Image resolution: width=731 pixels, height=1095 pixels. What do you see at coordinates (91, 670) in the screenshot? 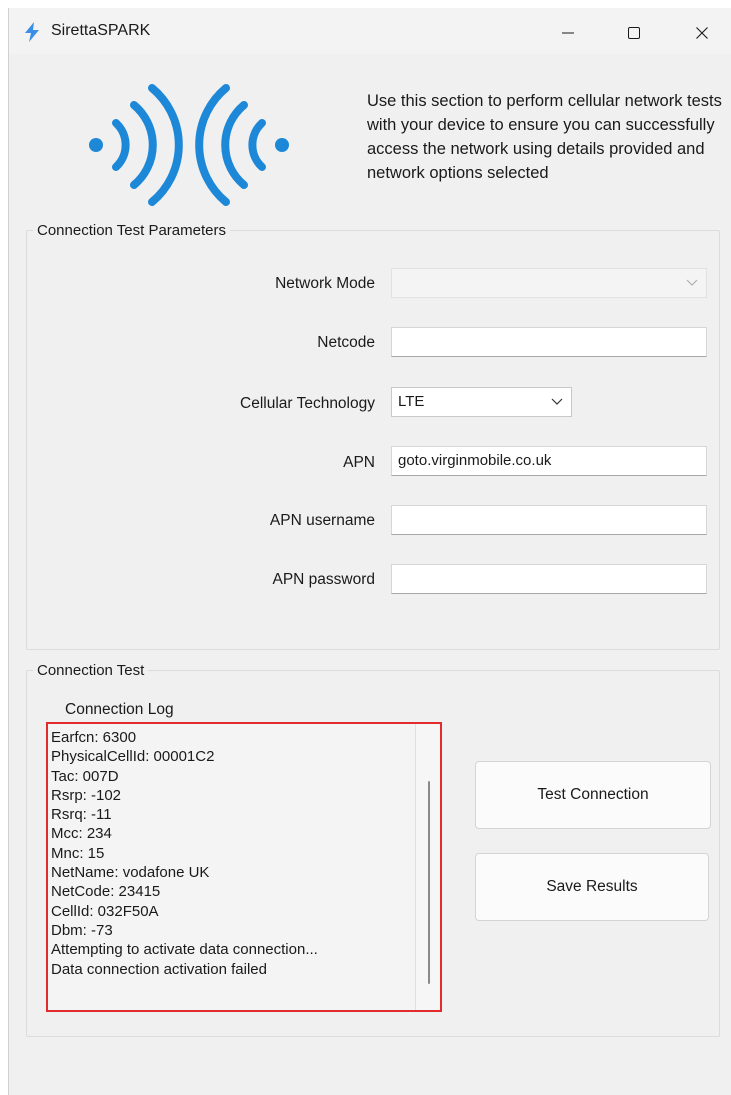
I see `connection-test-legend: Connection Test` at bounding box center [91, 670].